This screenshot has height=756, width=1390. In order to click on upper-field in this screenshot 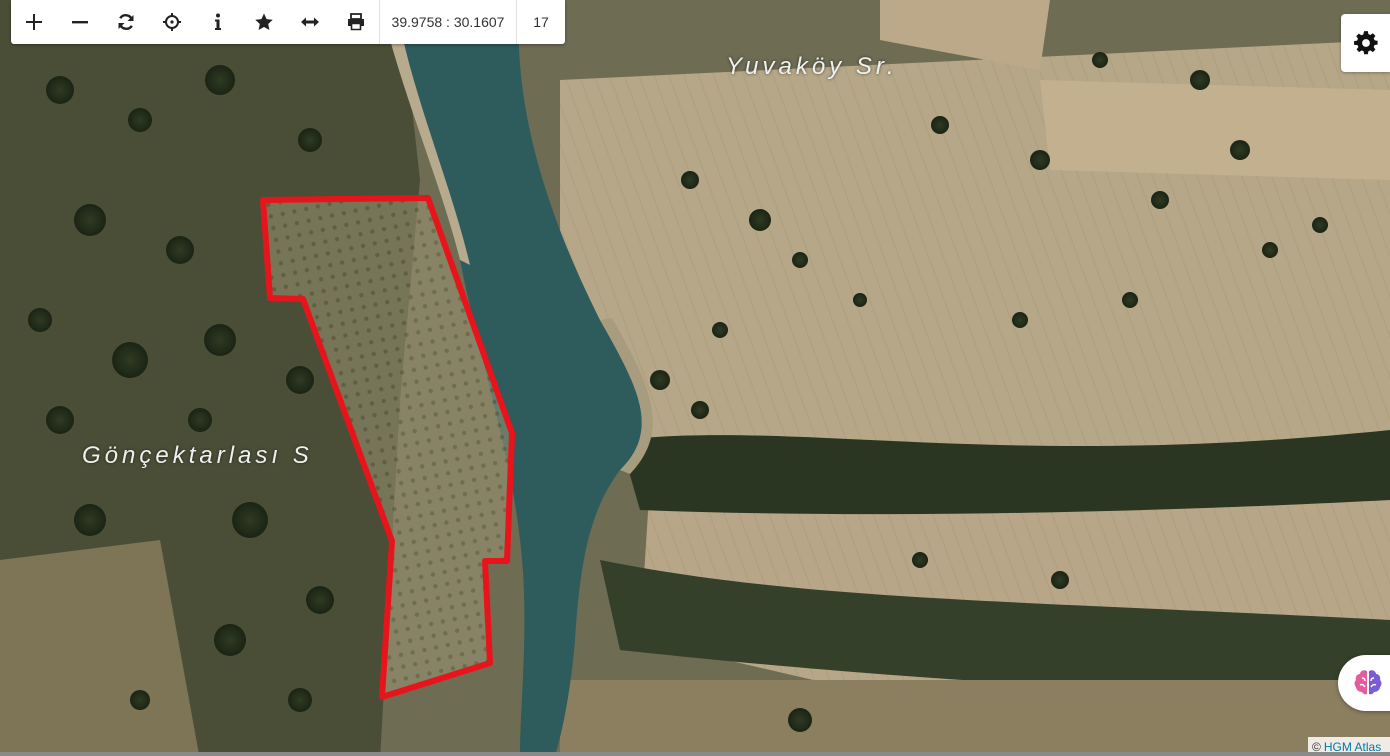, I will do `click(1215, 130)`.